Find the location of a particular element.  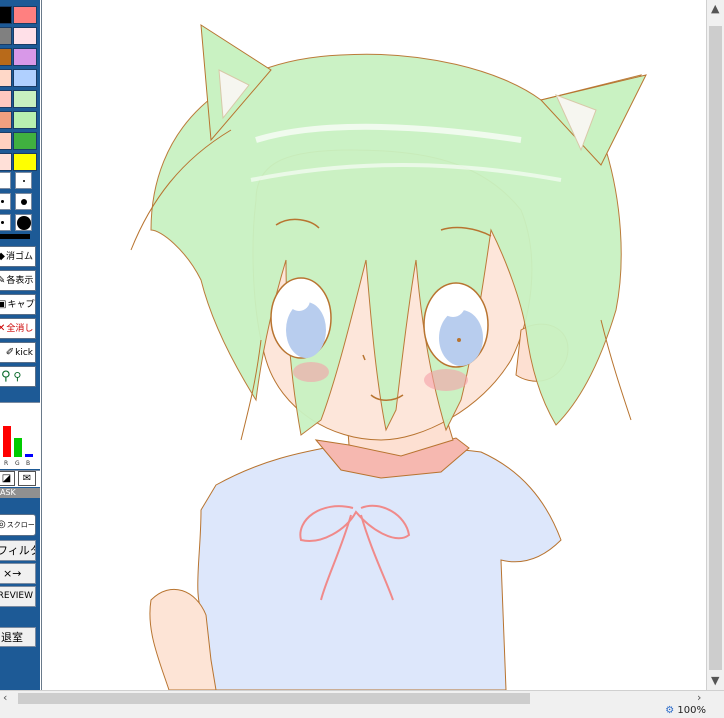

zoom-out-icon: ⚲ is located at coordinates (17, 376).